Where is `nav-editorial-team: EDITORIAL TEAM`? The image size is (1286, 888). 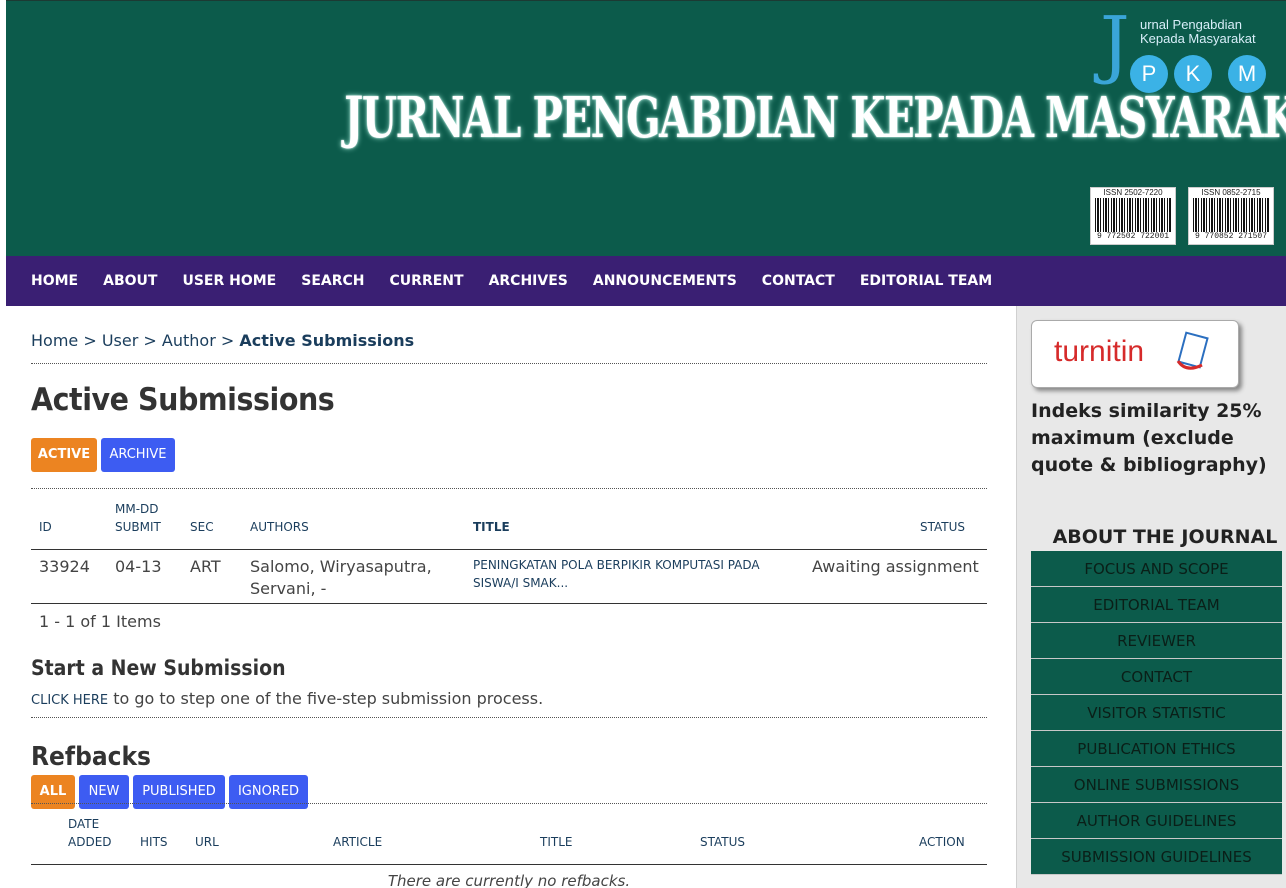
nav-editorial-team: EDITORIAL TEAM is located at coordinates (926, 281).